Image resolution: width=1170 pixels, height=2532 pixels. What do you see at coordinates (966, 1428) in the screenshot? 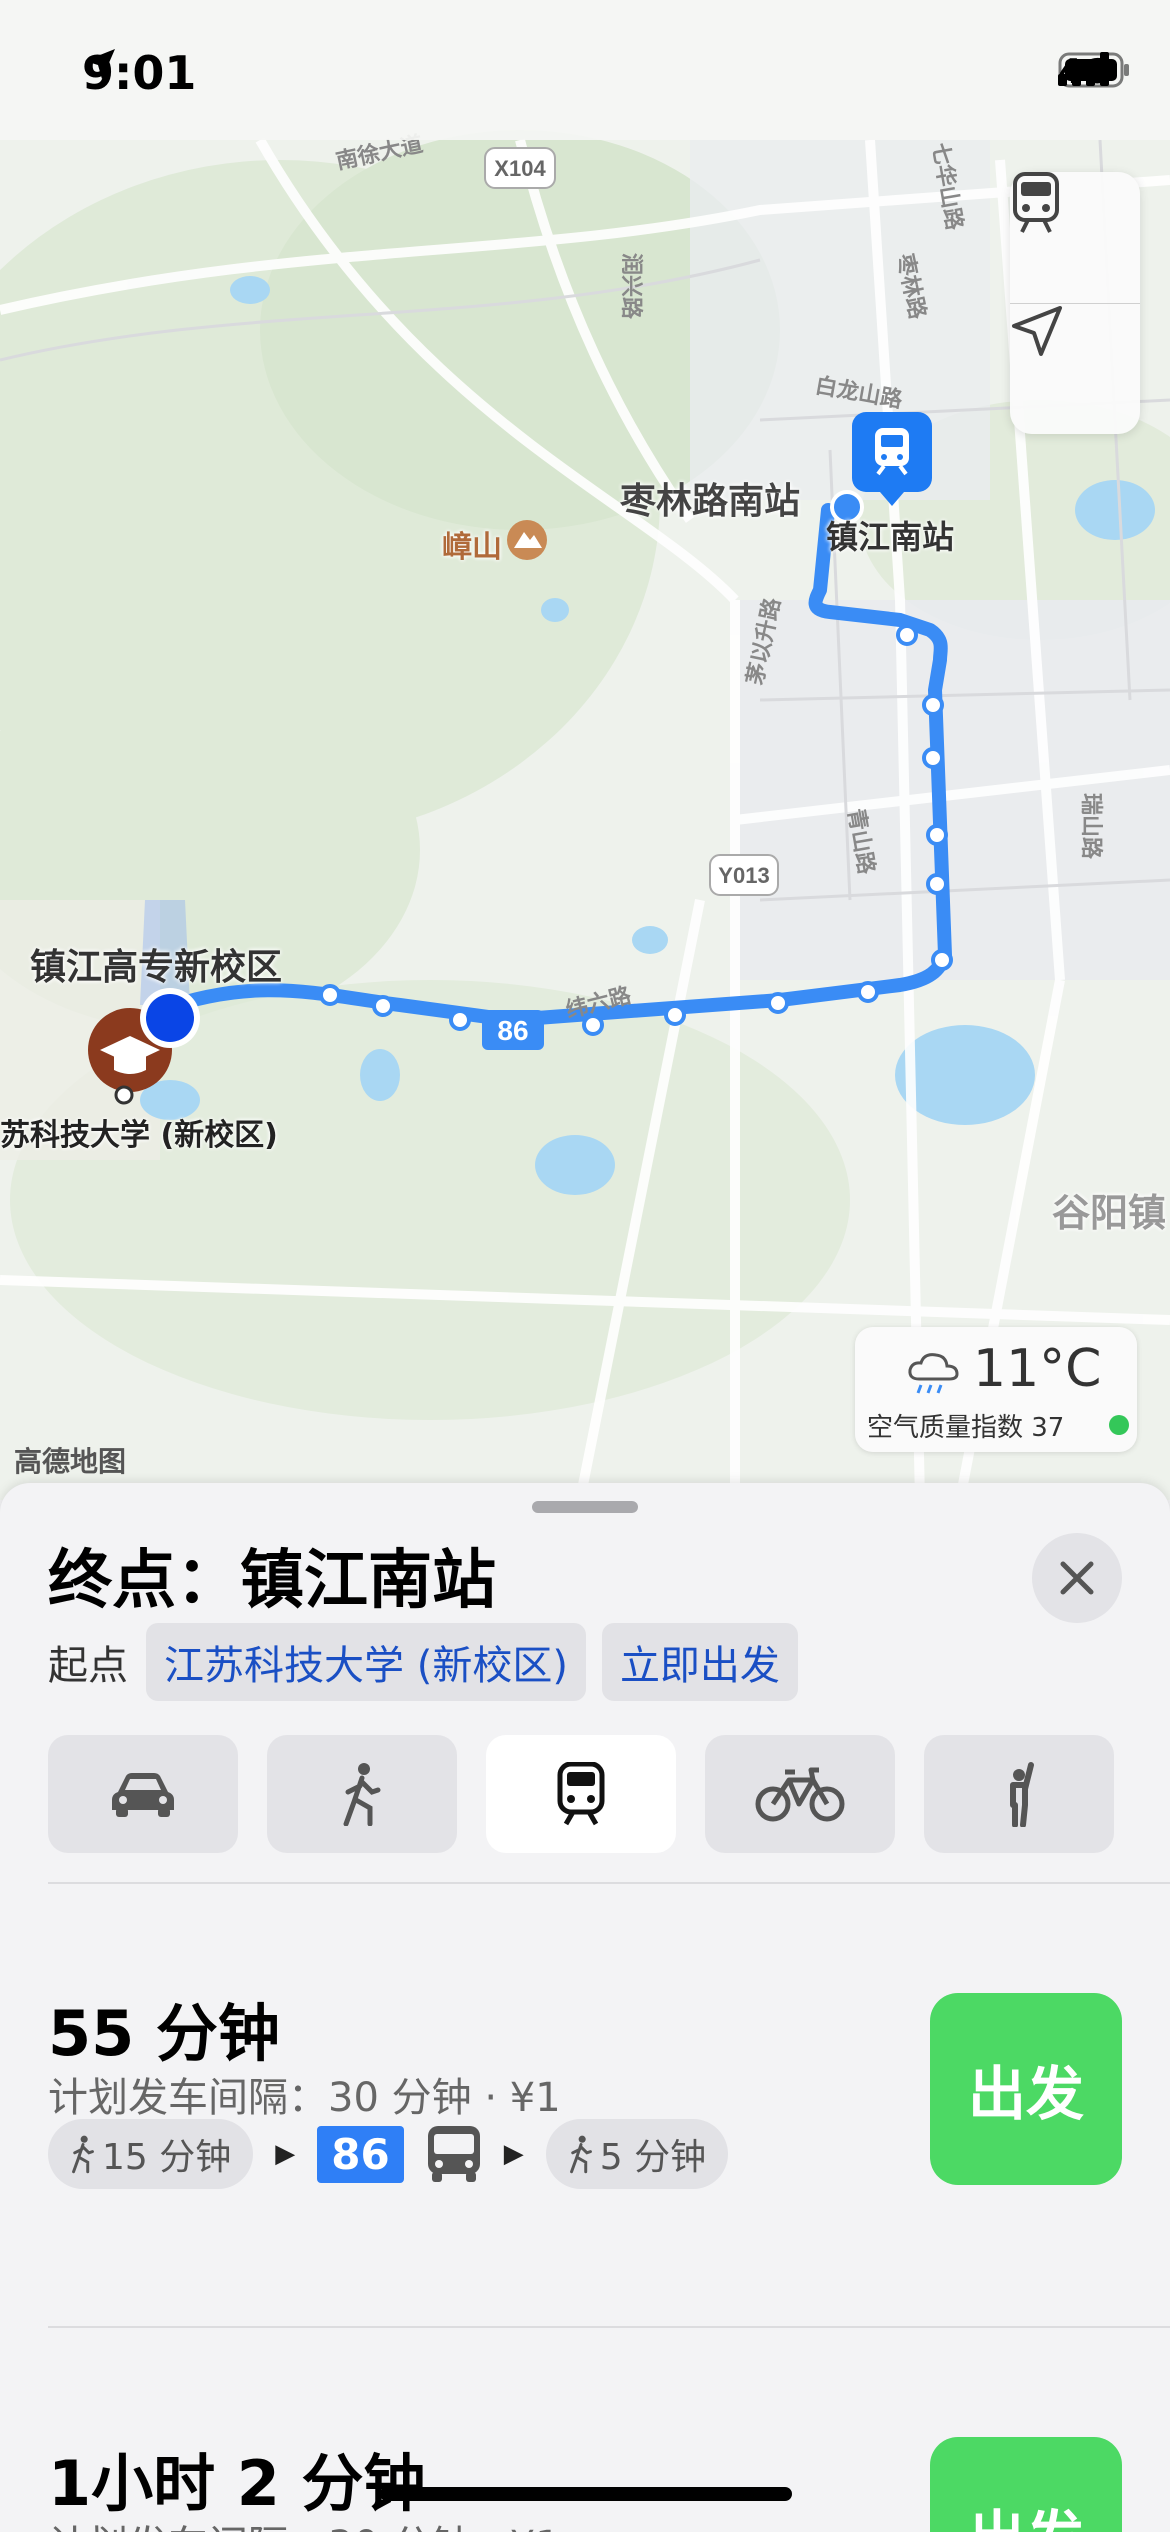
I see `weather-aqi: 空气质量指数 37` at bounding box center [966, 1428].